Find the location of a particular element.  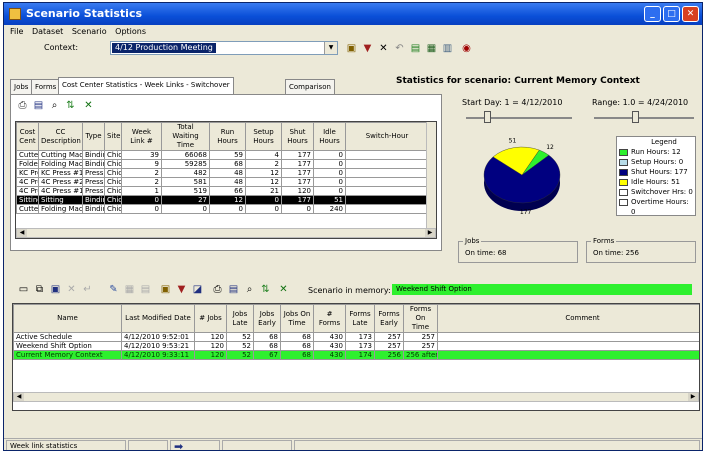

tab-jobs: Jobs is located at coordinates (21, 86).